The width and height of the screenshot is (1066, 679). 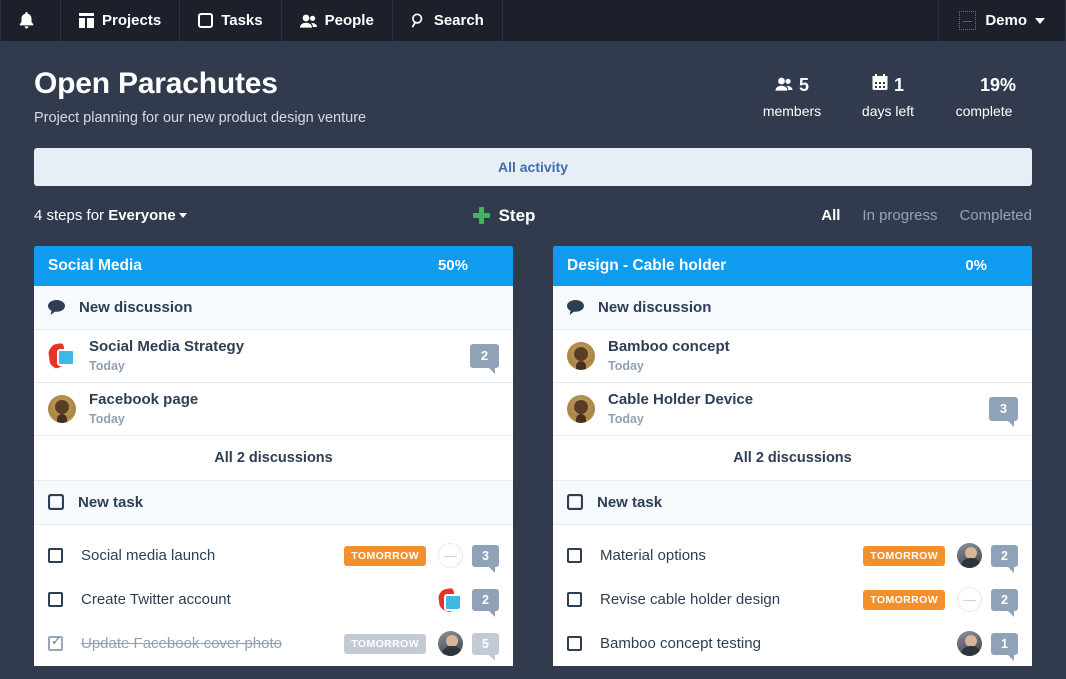 What do you see at coordinates (273, 644) in the screenshot?
I see `task-row: Update Facebook cover photo TOMORROW 5` at bounding box center [273, 644].